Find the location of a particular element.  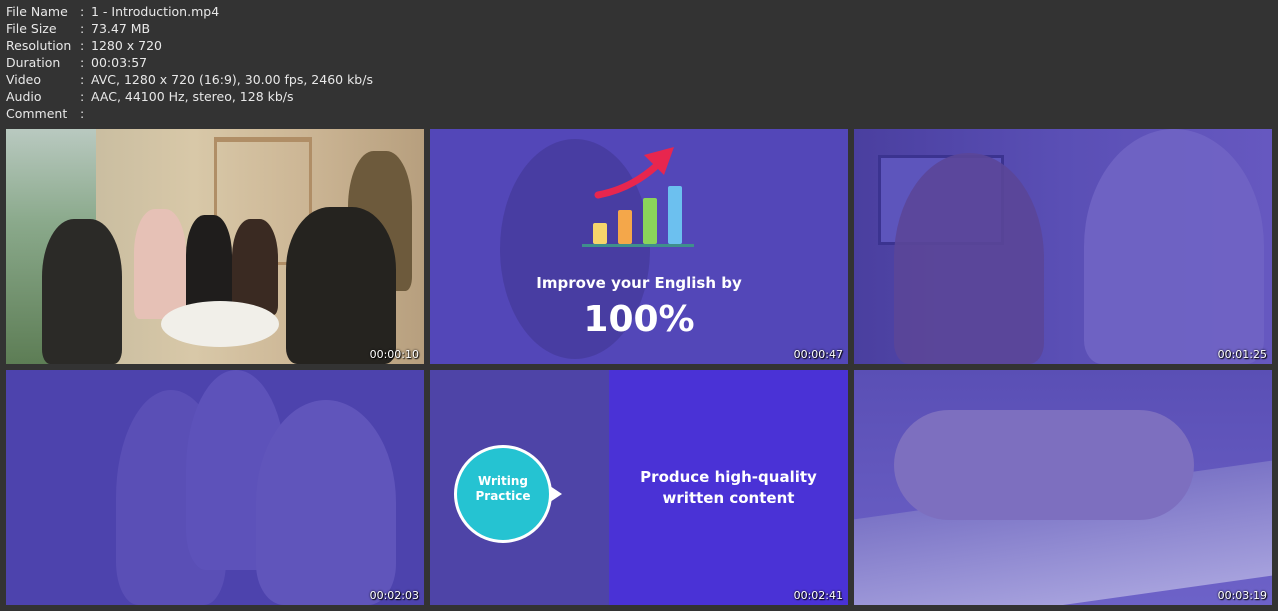

caption-line2: written content is located at coordinates (728, 498).